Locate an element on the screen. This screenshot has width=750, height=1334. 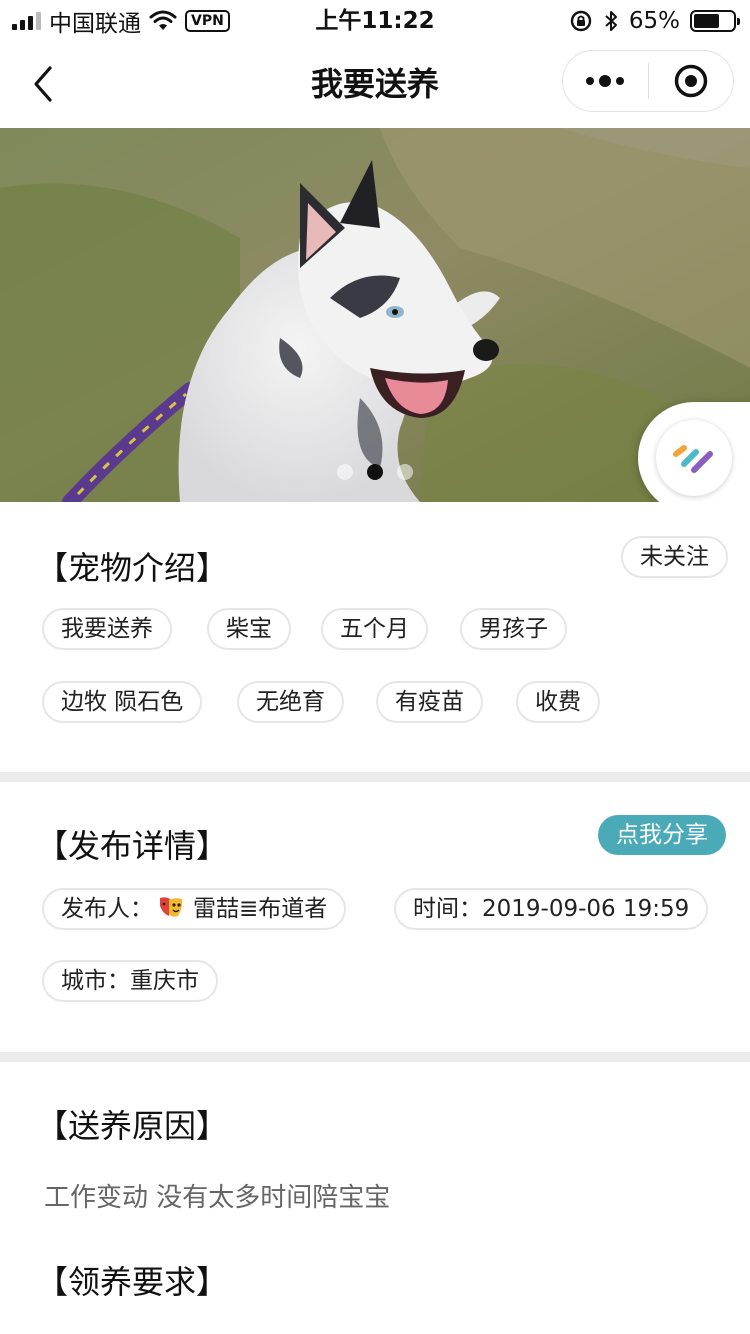
stripes-logo-icon is located at coordinates (693, 459).